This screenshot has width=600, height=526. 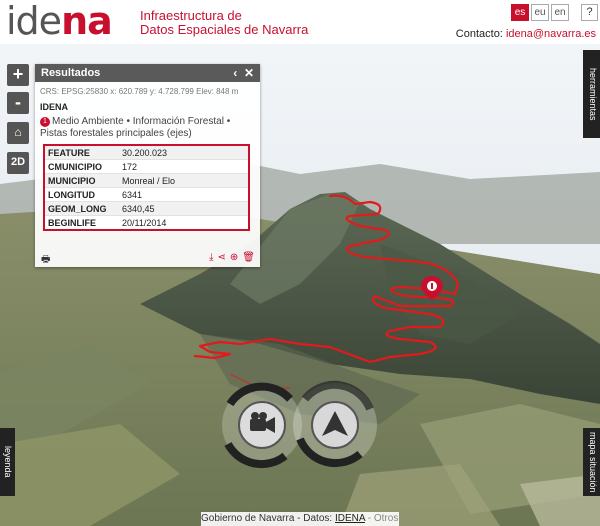 I want to click on contact: Contacto: idena@navarra.es, so click(x=526, y=34).